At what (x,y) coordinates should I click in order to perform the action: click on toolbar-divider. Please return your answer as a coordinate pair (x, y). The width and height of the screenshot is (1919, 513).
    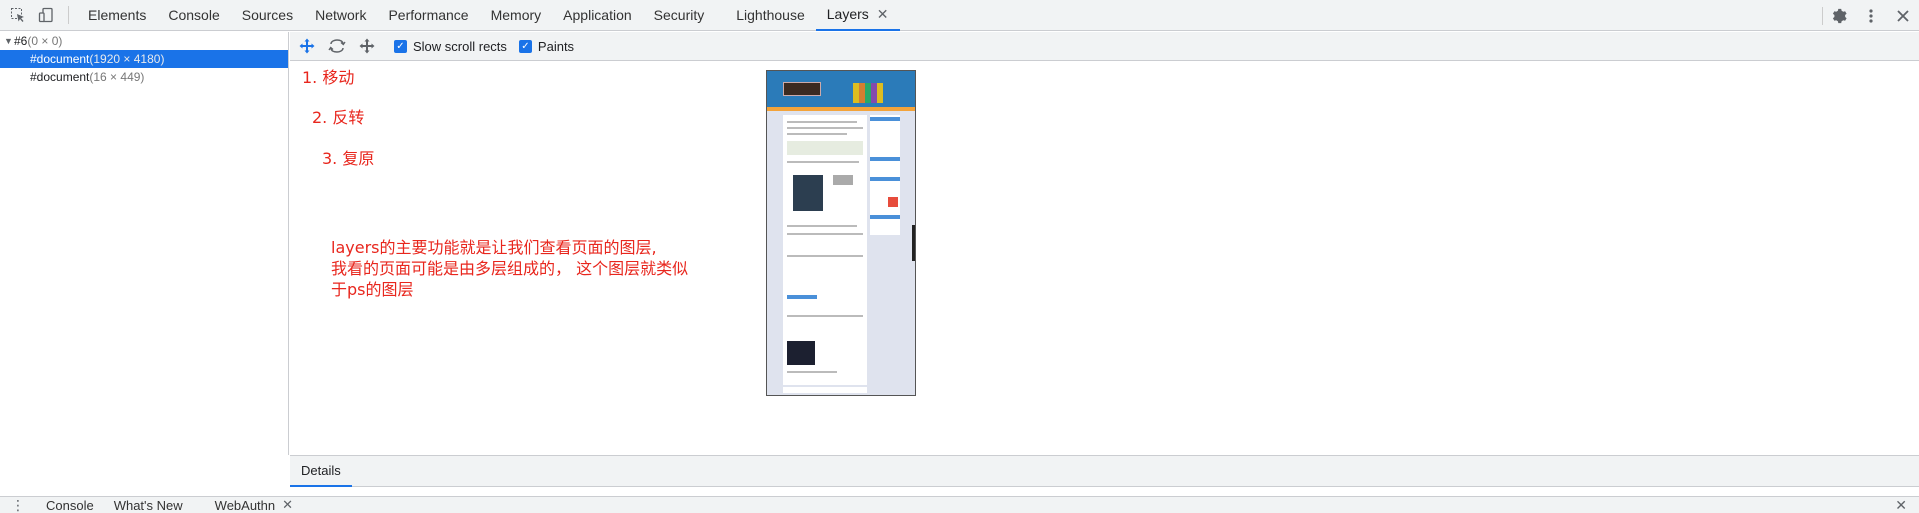
    Looking at the image, I should click on (68, 15).